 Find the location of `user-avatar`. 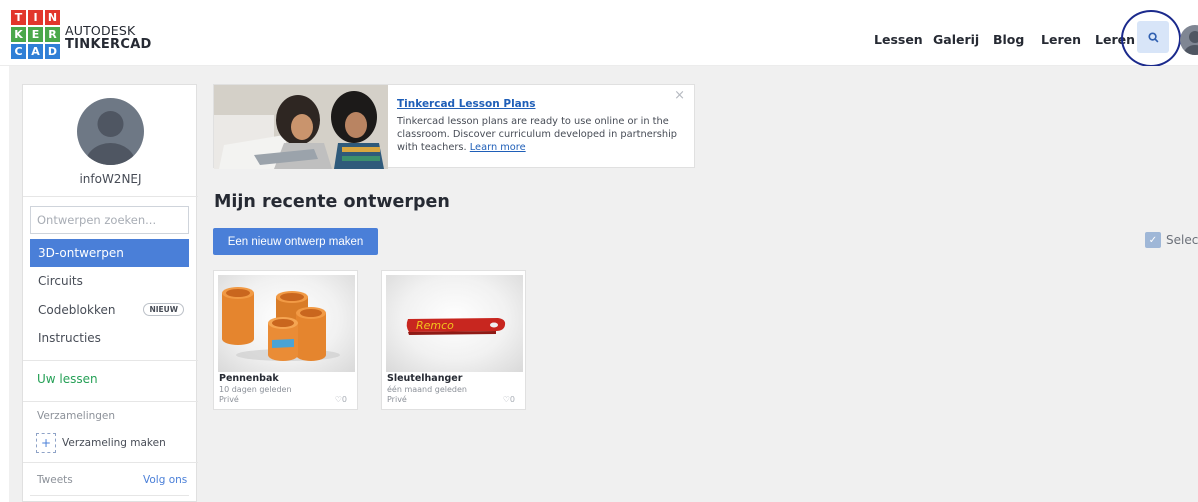

user-avatar is located at coordinates (1189, 40).